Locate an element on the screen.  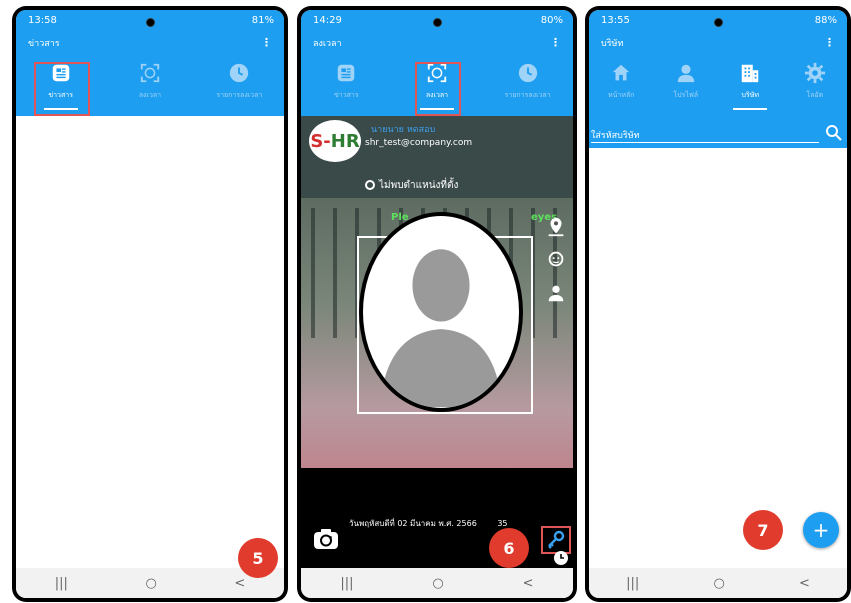
switch-camera-icon is located at coordinates (326, 539).